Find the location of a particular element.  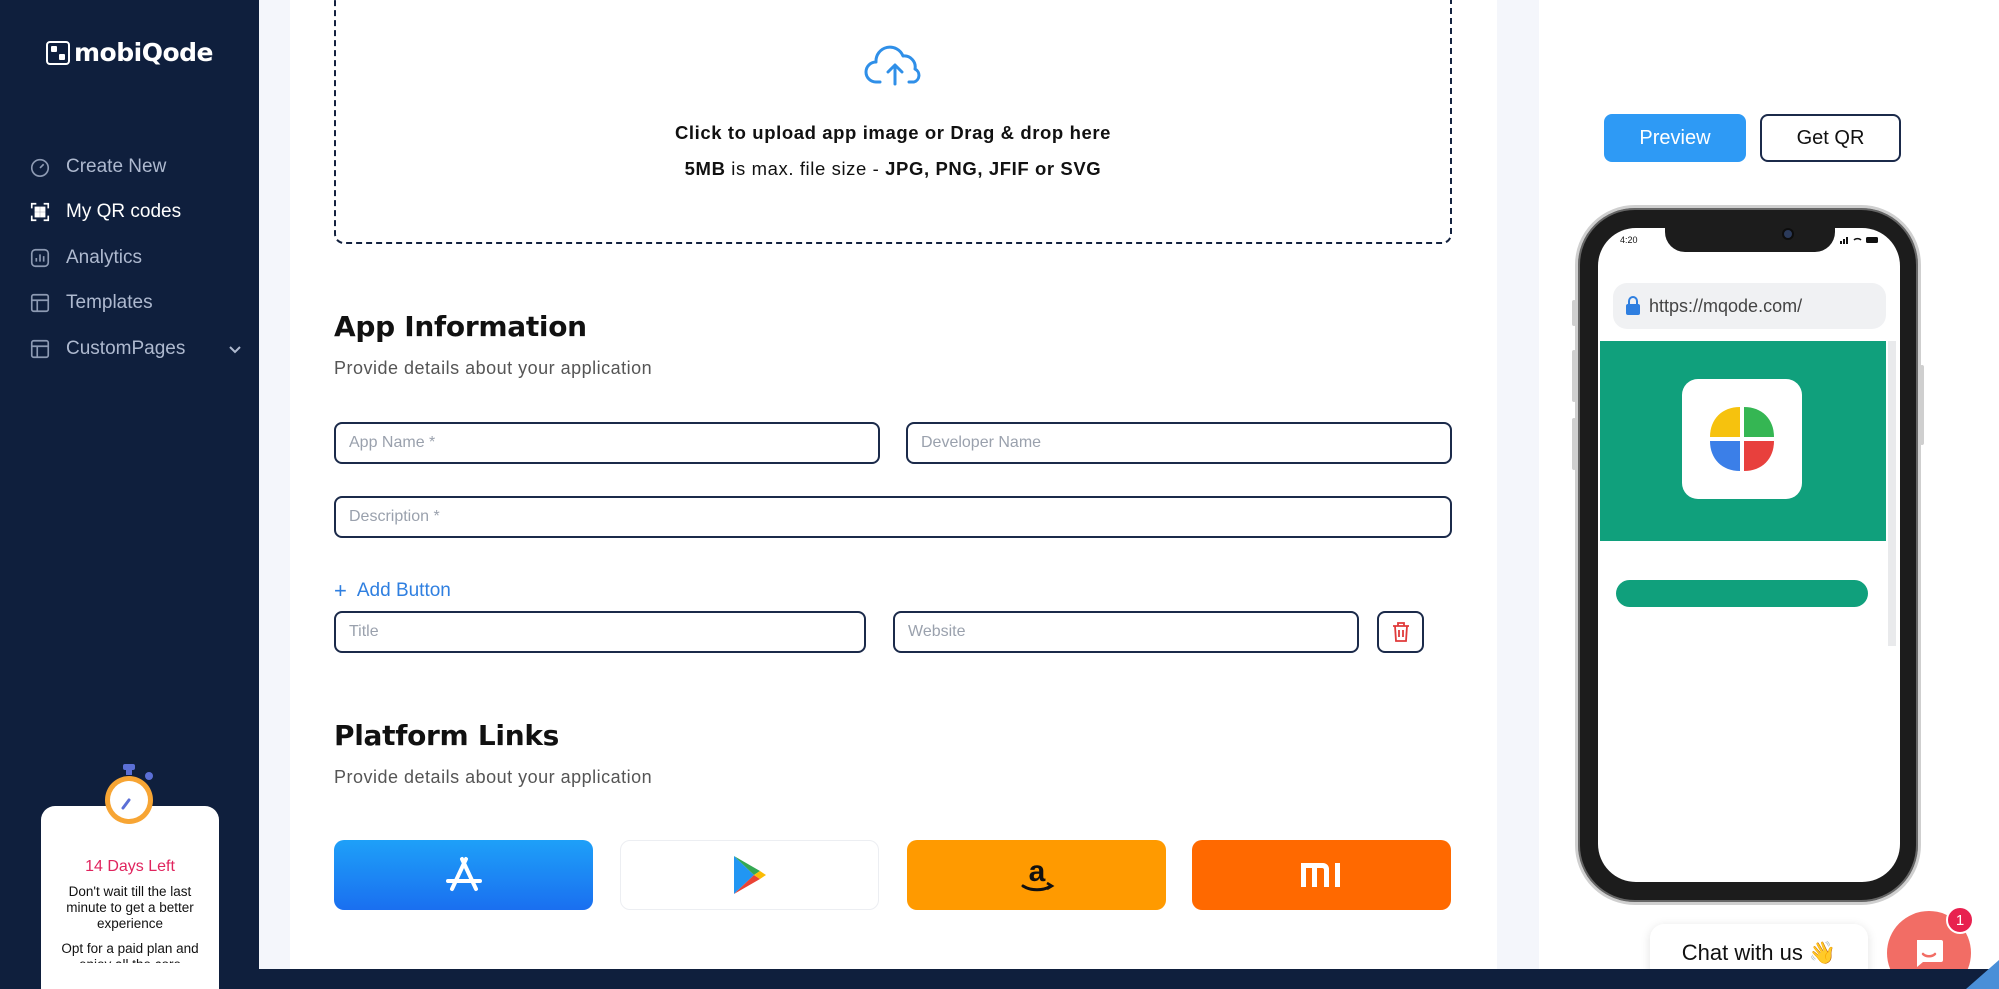

developer-name-input is located at coordinates (1179, 443).